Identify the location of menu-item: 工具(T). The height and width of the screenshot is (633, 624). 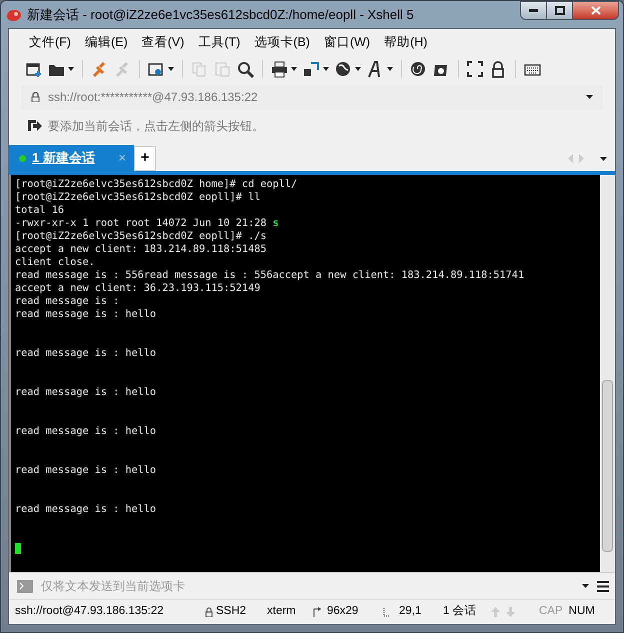
(219, 42).